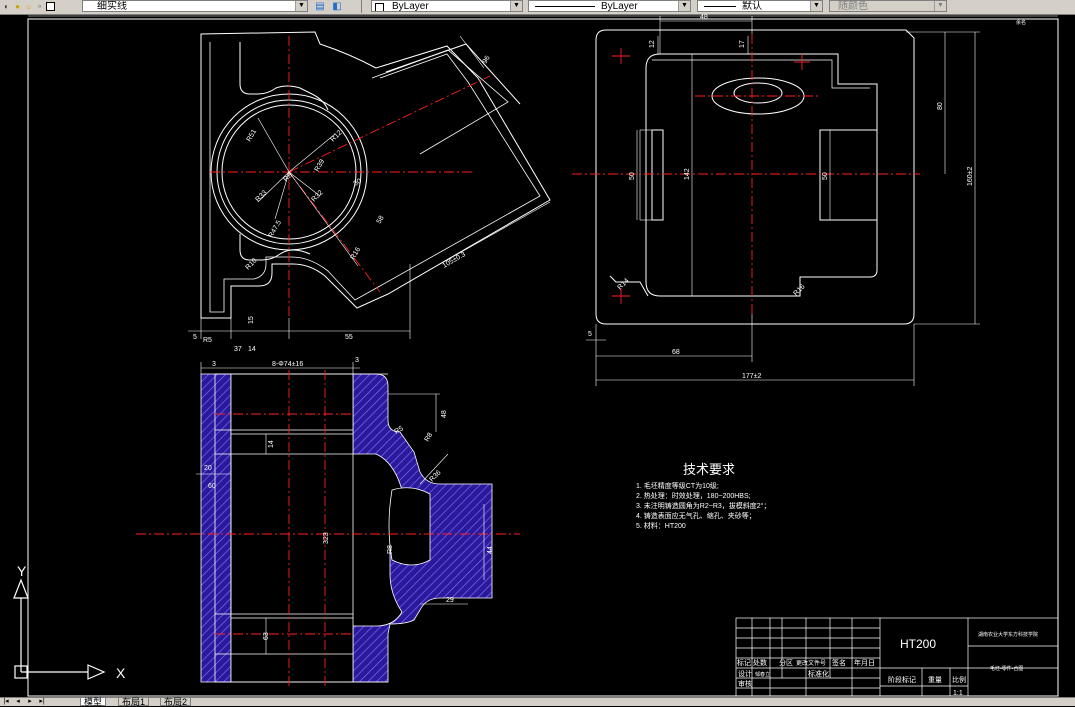 This screenshot has height=707, width=1075. I want to click on plotstyle-value: 随颜色, so click(853, 6).